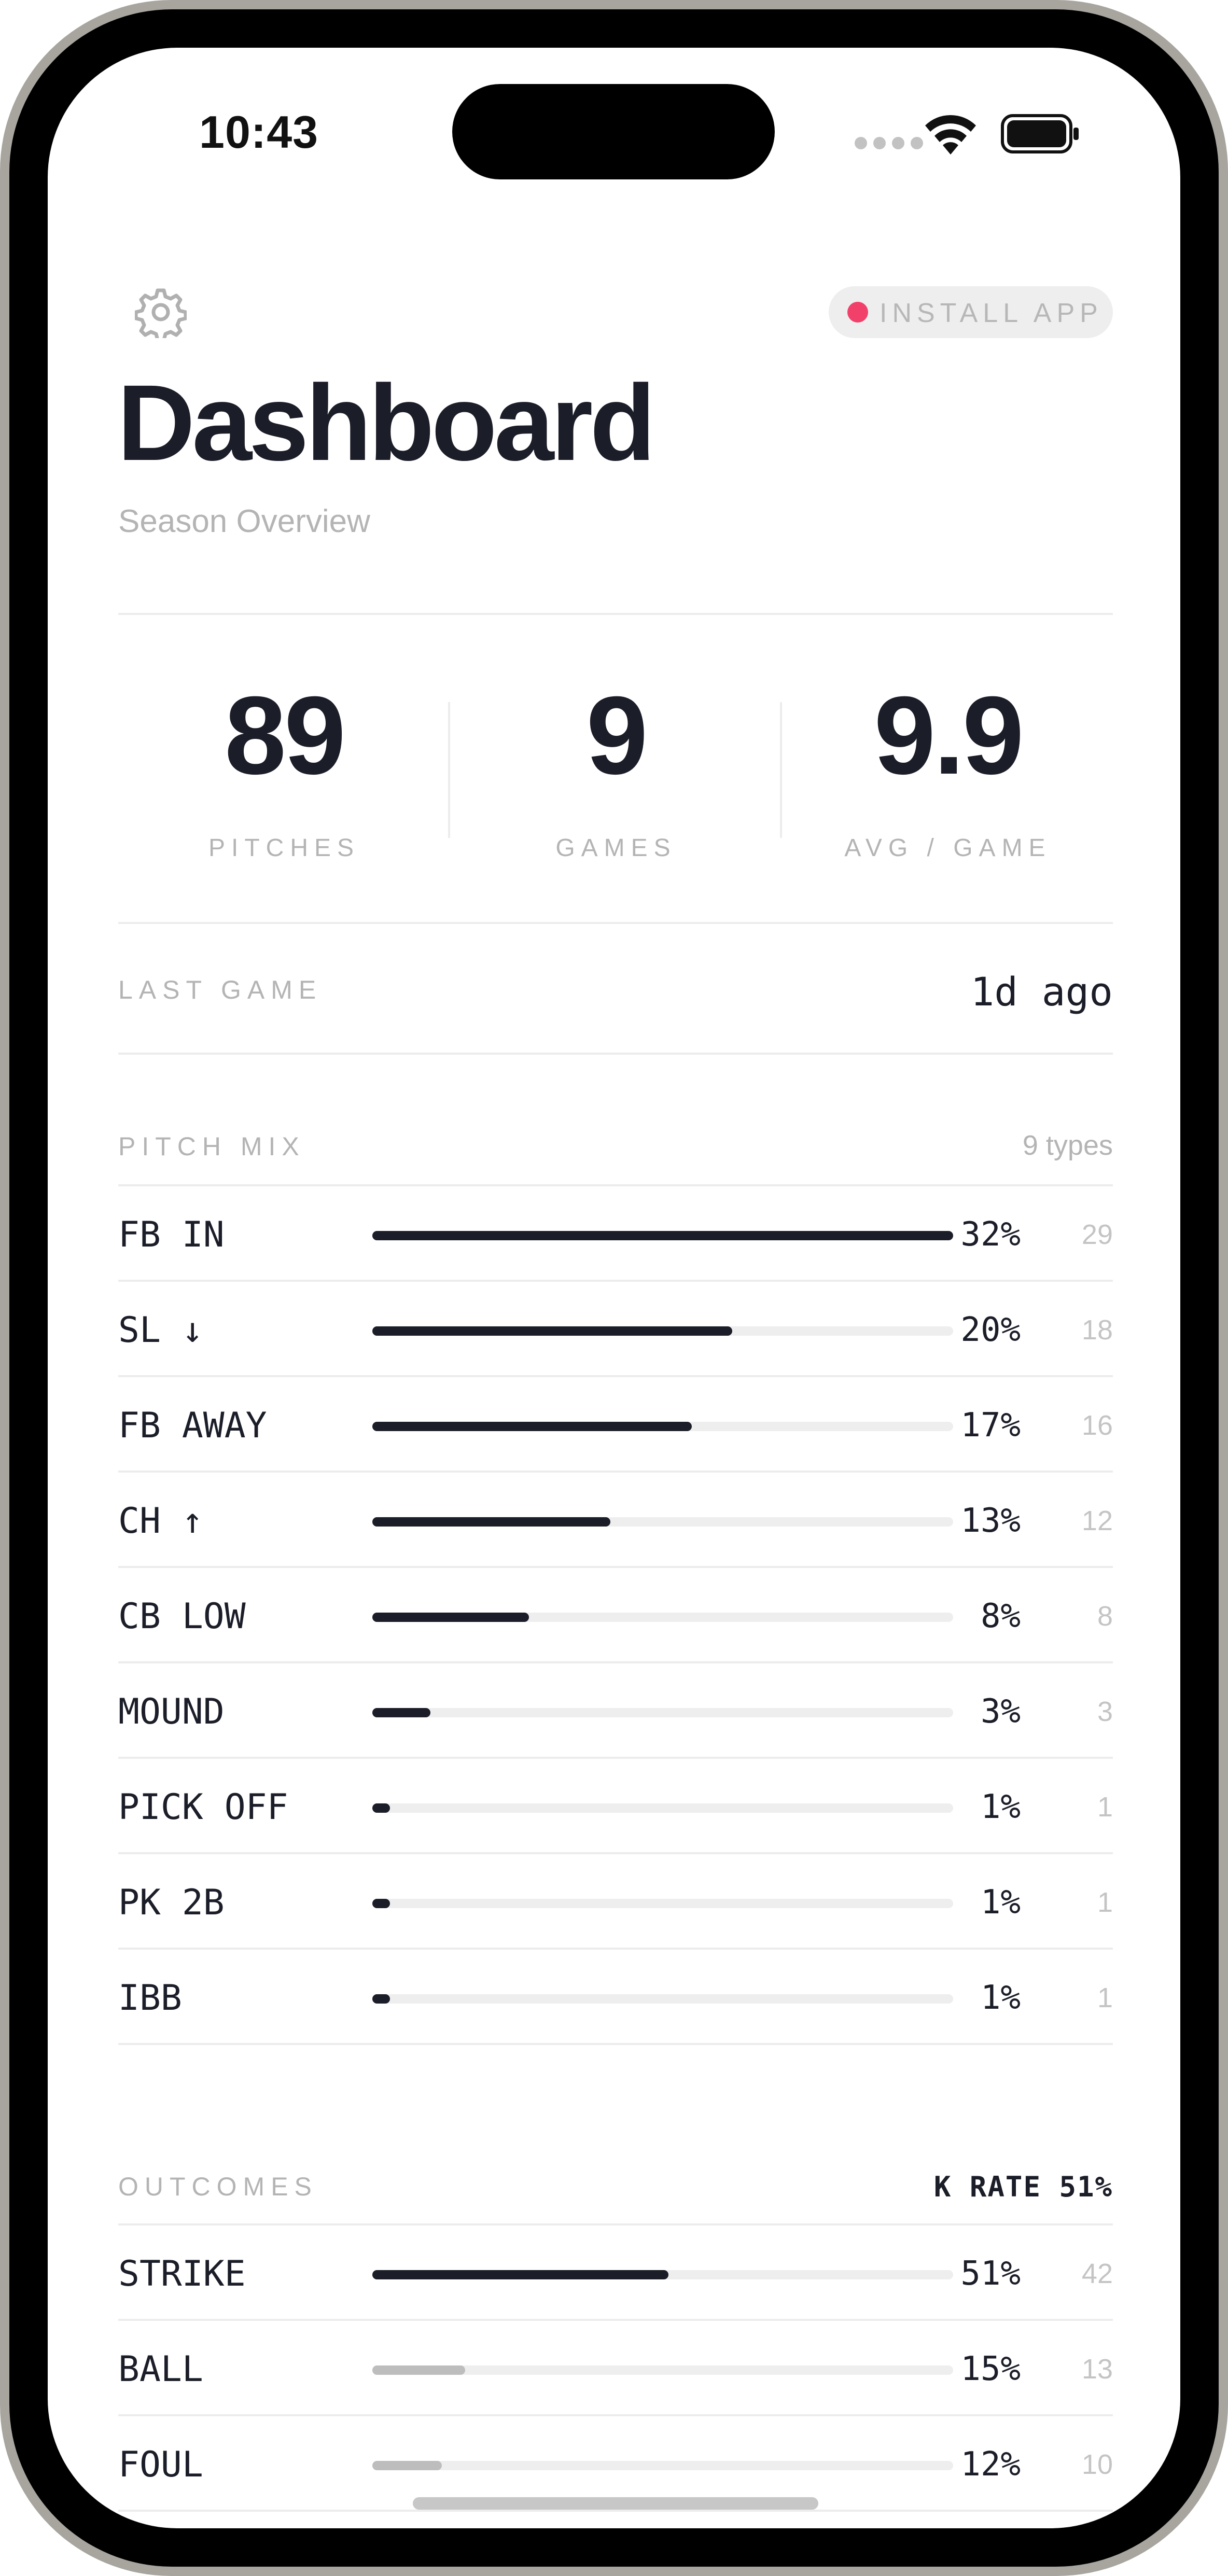 Image resolution: width=1228 pixels, height=2576 pixels. I want to click on battery-icon, so click(1040, 133).